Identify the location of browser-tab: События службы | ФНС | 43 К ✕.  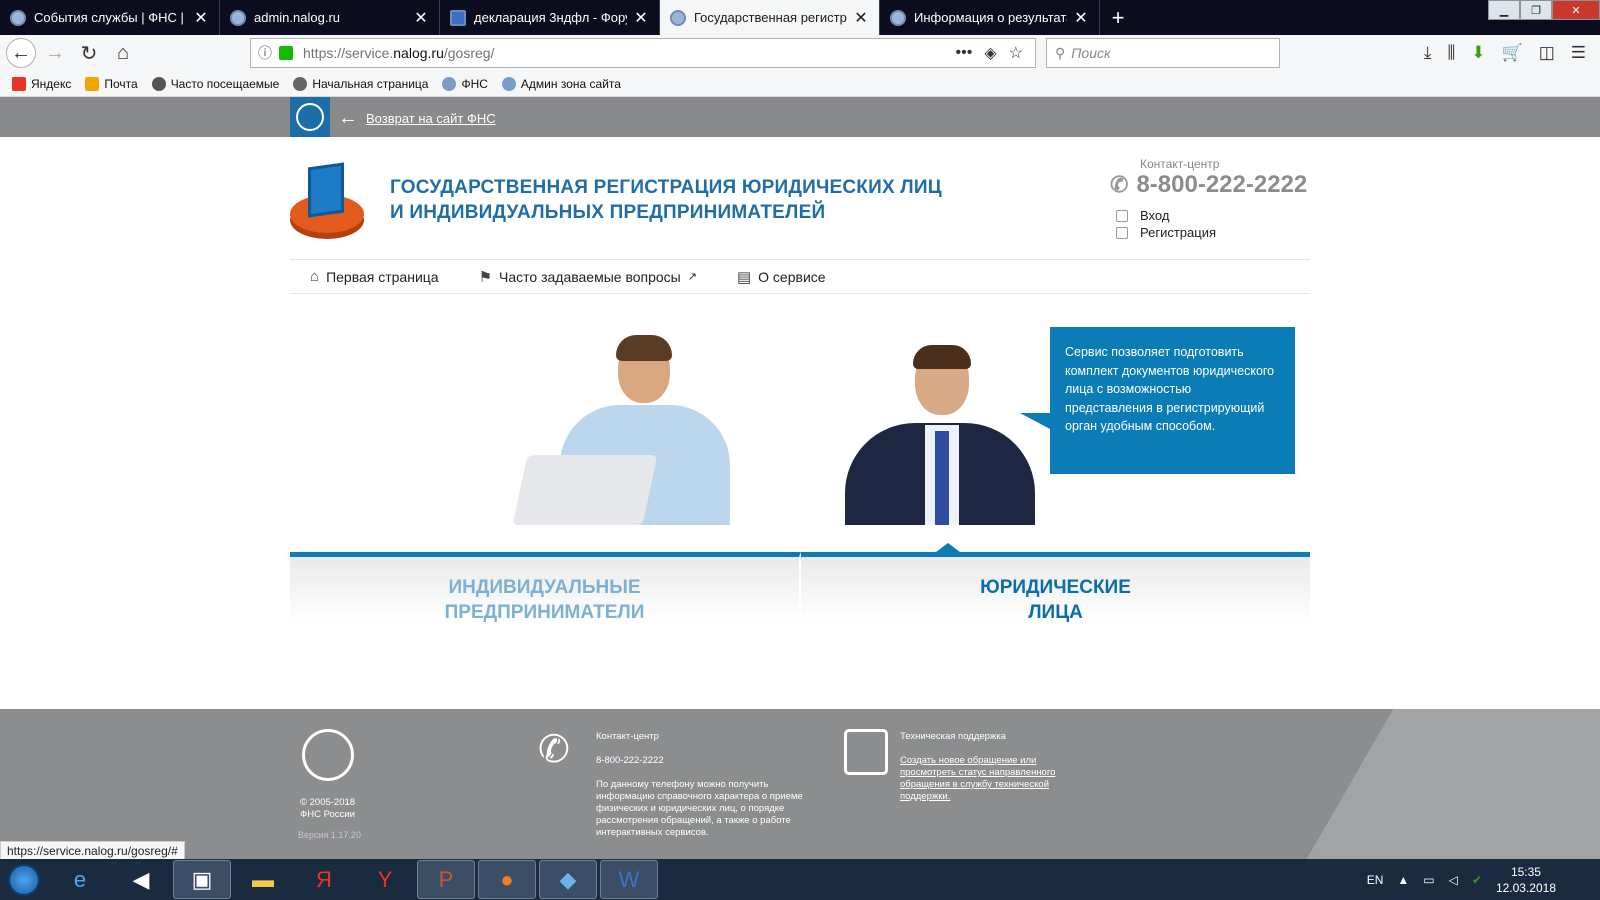
(110, 17).